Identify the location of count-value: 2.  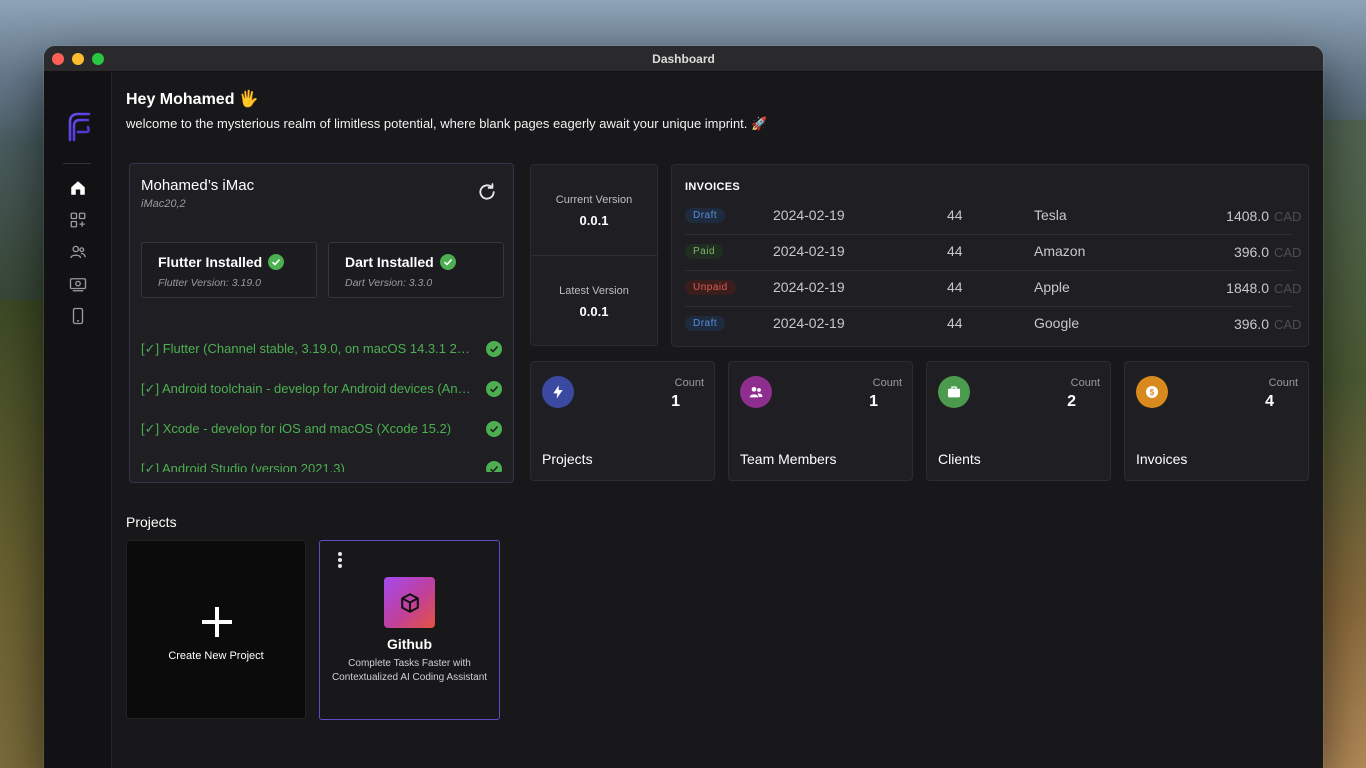
(1071, 401).